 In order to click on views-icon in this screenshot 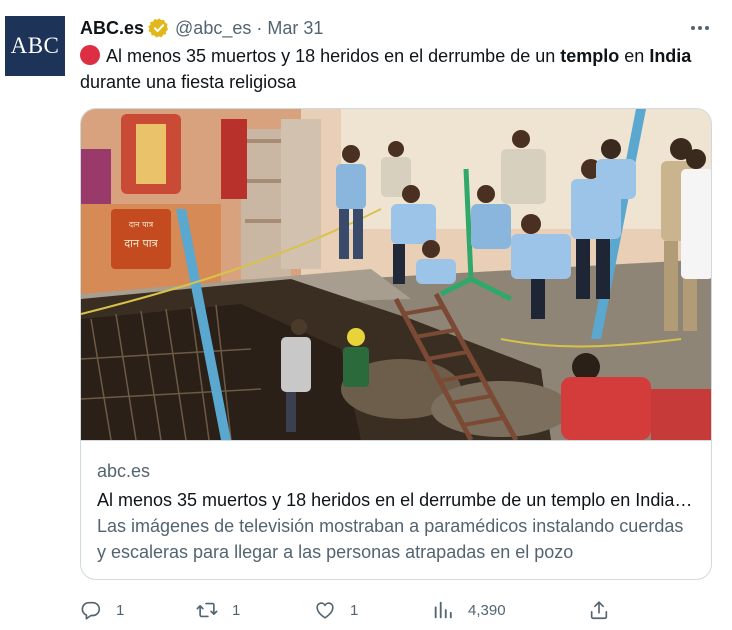, I will do `click(443, 610)`.